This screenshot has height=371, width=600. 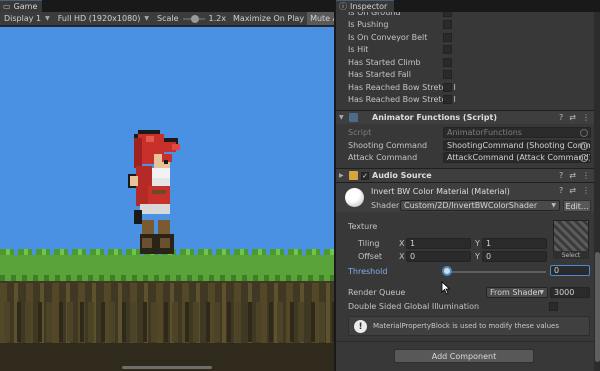 What do you see at coordinates (514, 243) in the screenshot?
I see `tiling-y-field: 1` at bounding box center [514, 243].